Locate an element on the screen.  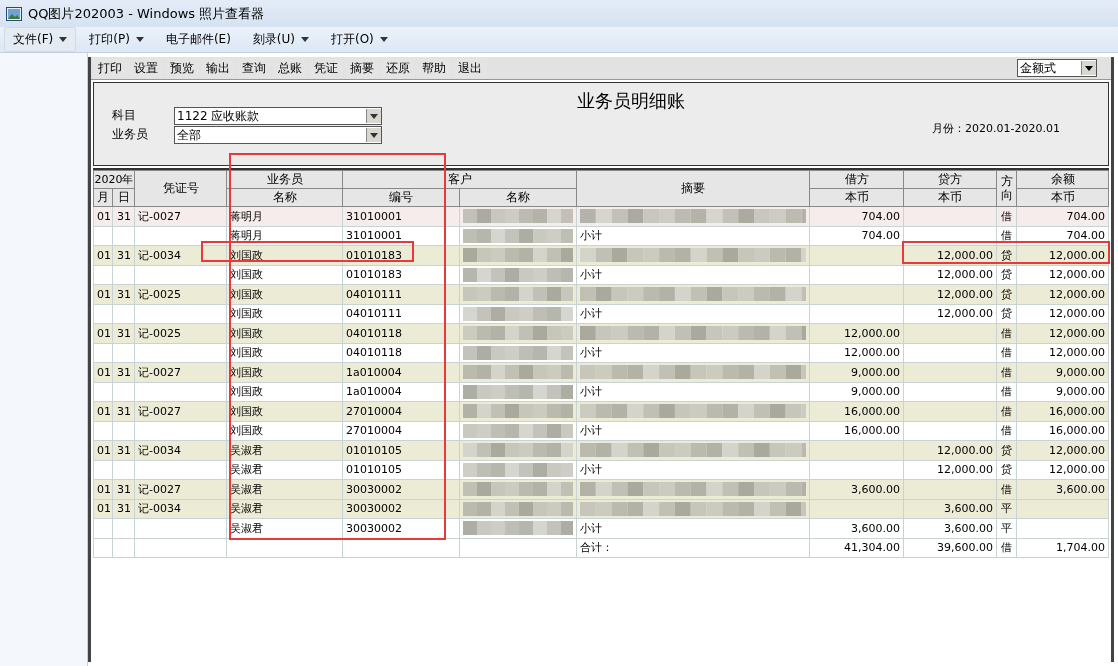
column-header: 业务员 is located at coordinates (284, 179).